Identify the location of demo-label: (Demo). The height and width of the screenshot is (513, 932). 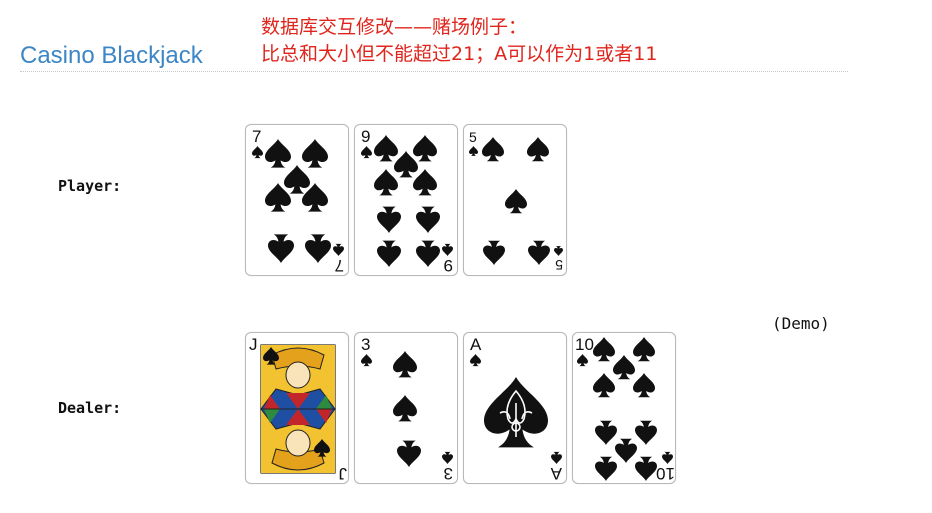
(801, 323).